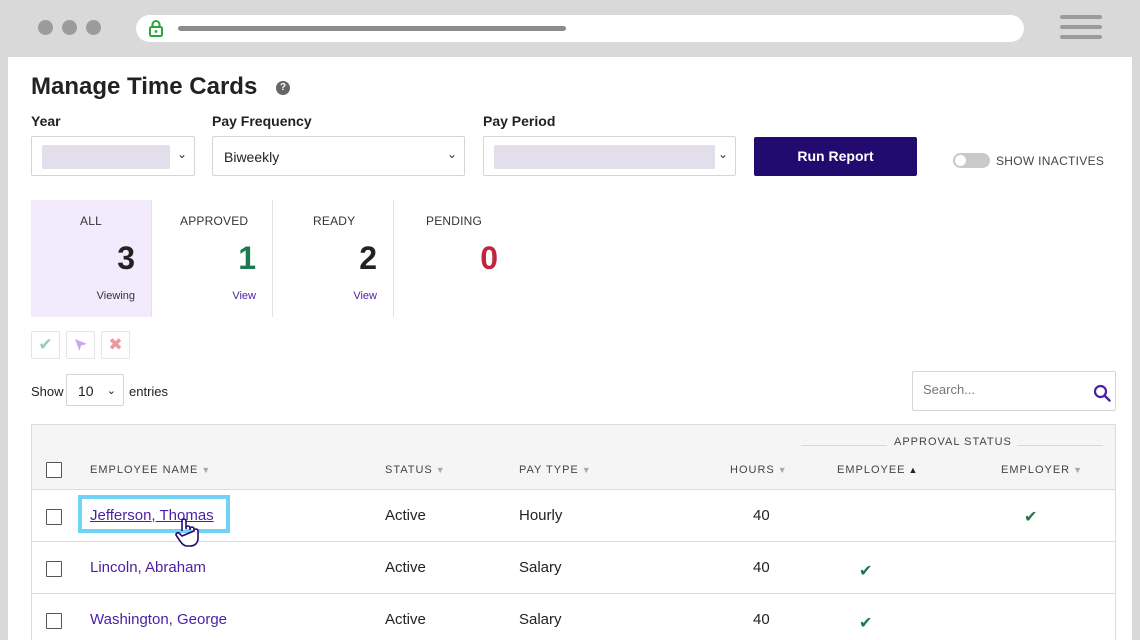 Image resolution: width=1140 pixels, height=640 pixels. Describe the element at coordinates (519, 121) in the screenshot. I see `pay-period-label: Pay Period` at that location.